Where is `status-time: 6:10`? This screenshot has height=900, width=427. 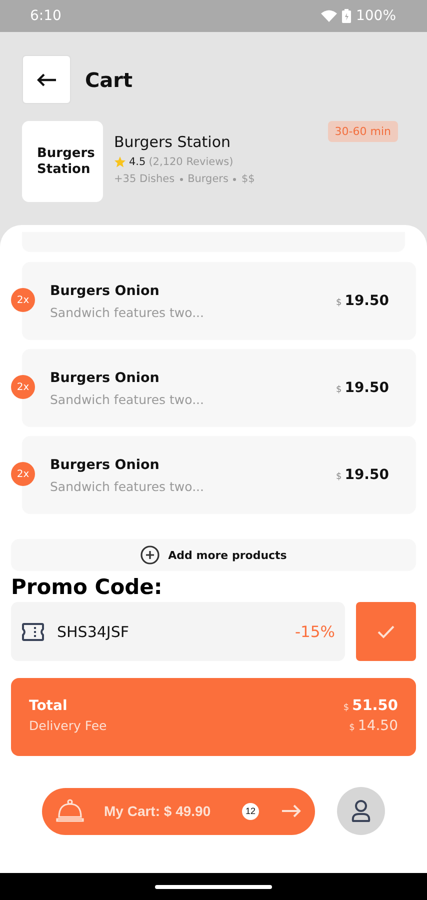
status-time: 6:10 is located at coordinates (46, 16).